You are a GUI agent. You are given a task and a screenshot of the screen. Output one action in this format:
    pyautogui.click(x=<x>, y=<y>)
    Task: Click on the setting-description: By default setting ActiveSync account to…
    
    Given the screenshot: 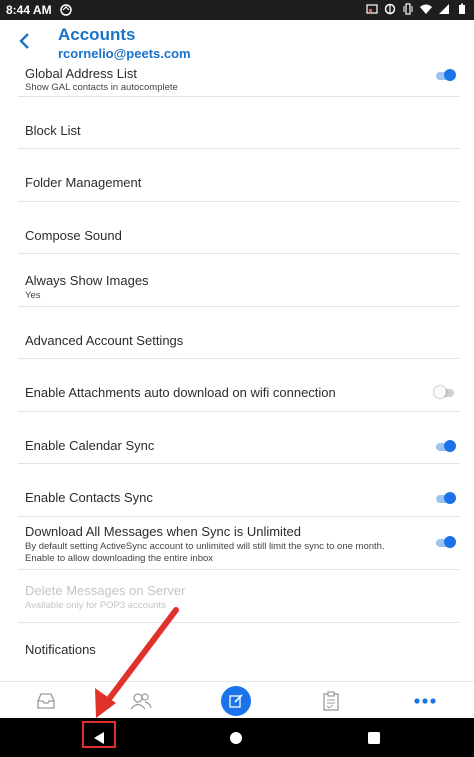 What is the action you would take?
    pyautogui.click(x=205, y=546)
    